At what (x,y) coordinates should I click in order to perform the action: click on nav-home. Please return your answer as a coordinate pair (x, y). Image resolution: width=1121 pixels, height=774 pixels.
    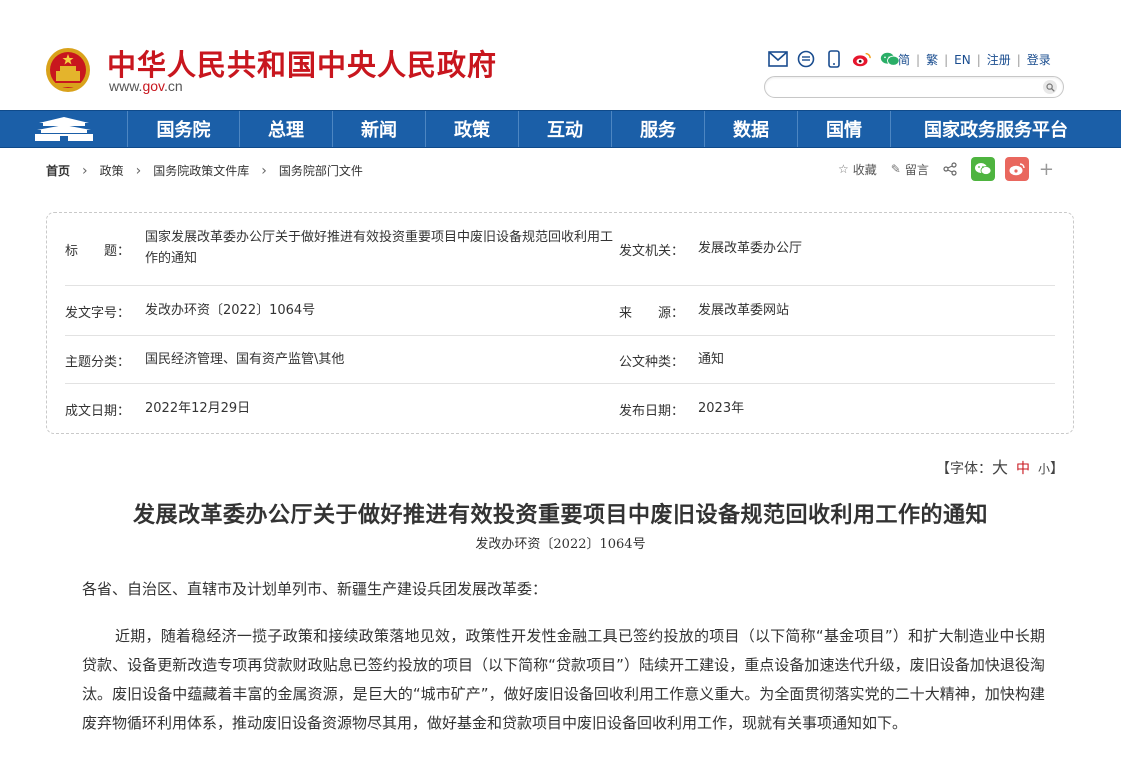
    Looking at the image, I should click on (63, 129).